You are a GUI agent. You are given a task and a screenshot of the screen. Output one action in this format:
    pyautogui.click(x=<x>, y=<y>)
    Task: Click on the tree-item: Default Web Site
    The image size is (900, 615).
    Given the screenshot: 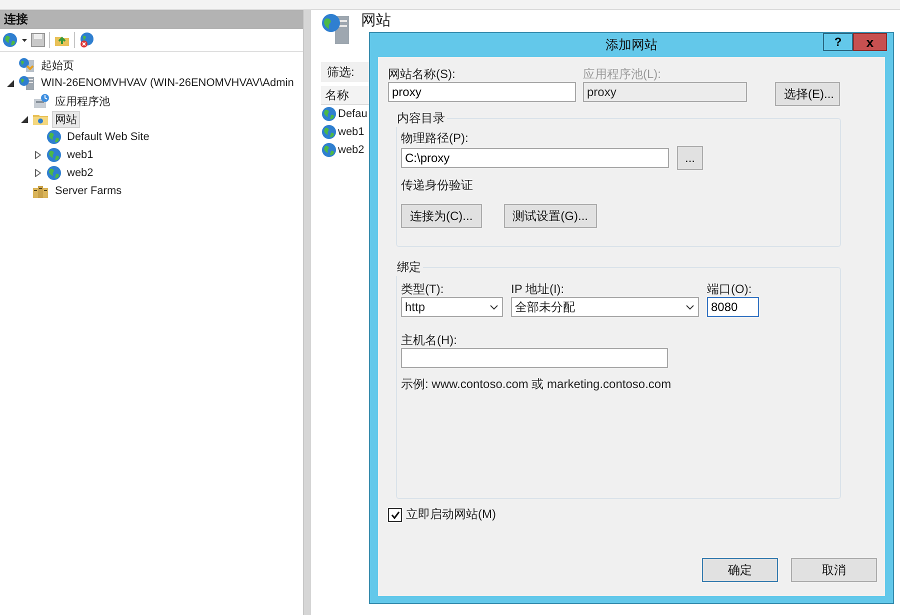 What is the action you would take?
    pyautogui.click(x=108, y=137)
    